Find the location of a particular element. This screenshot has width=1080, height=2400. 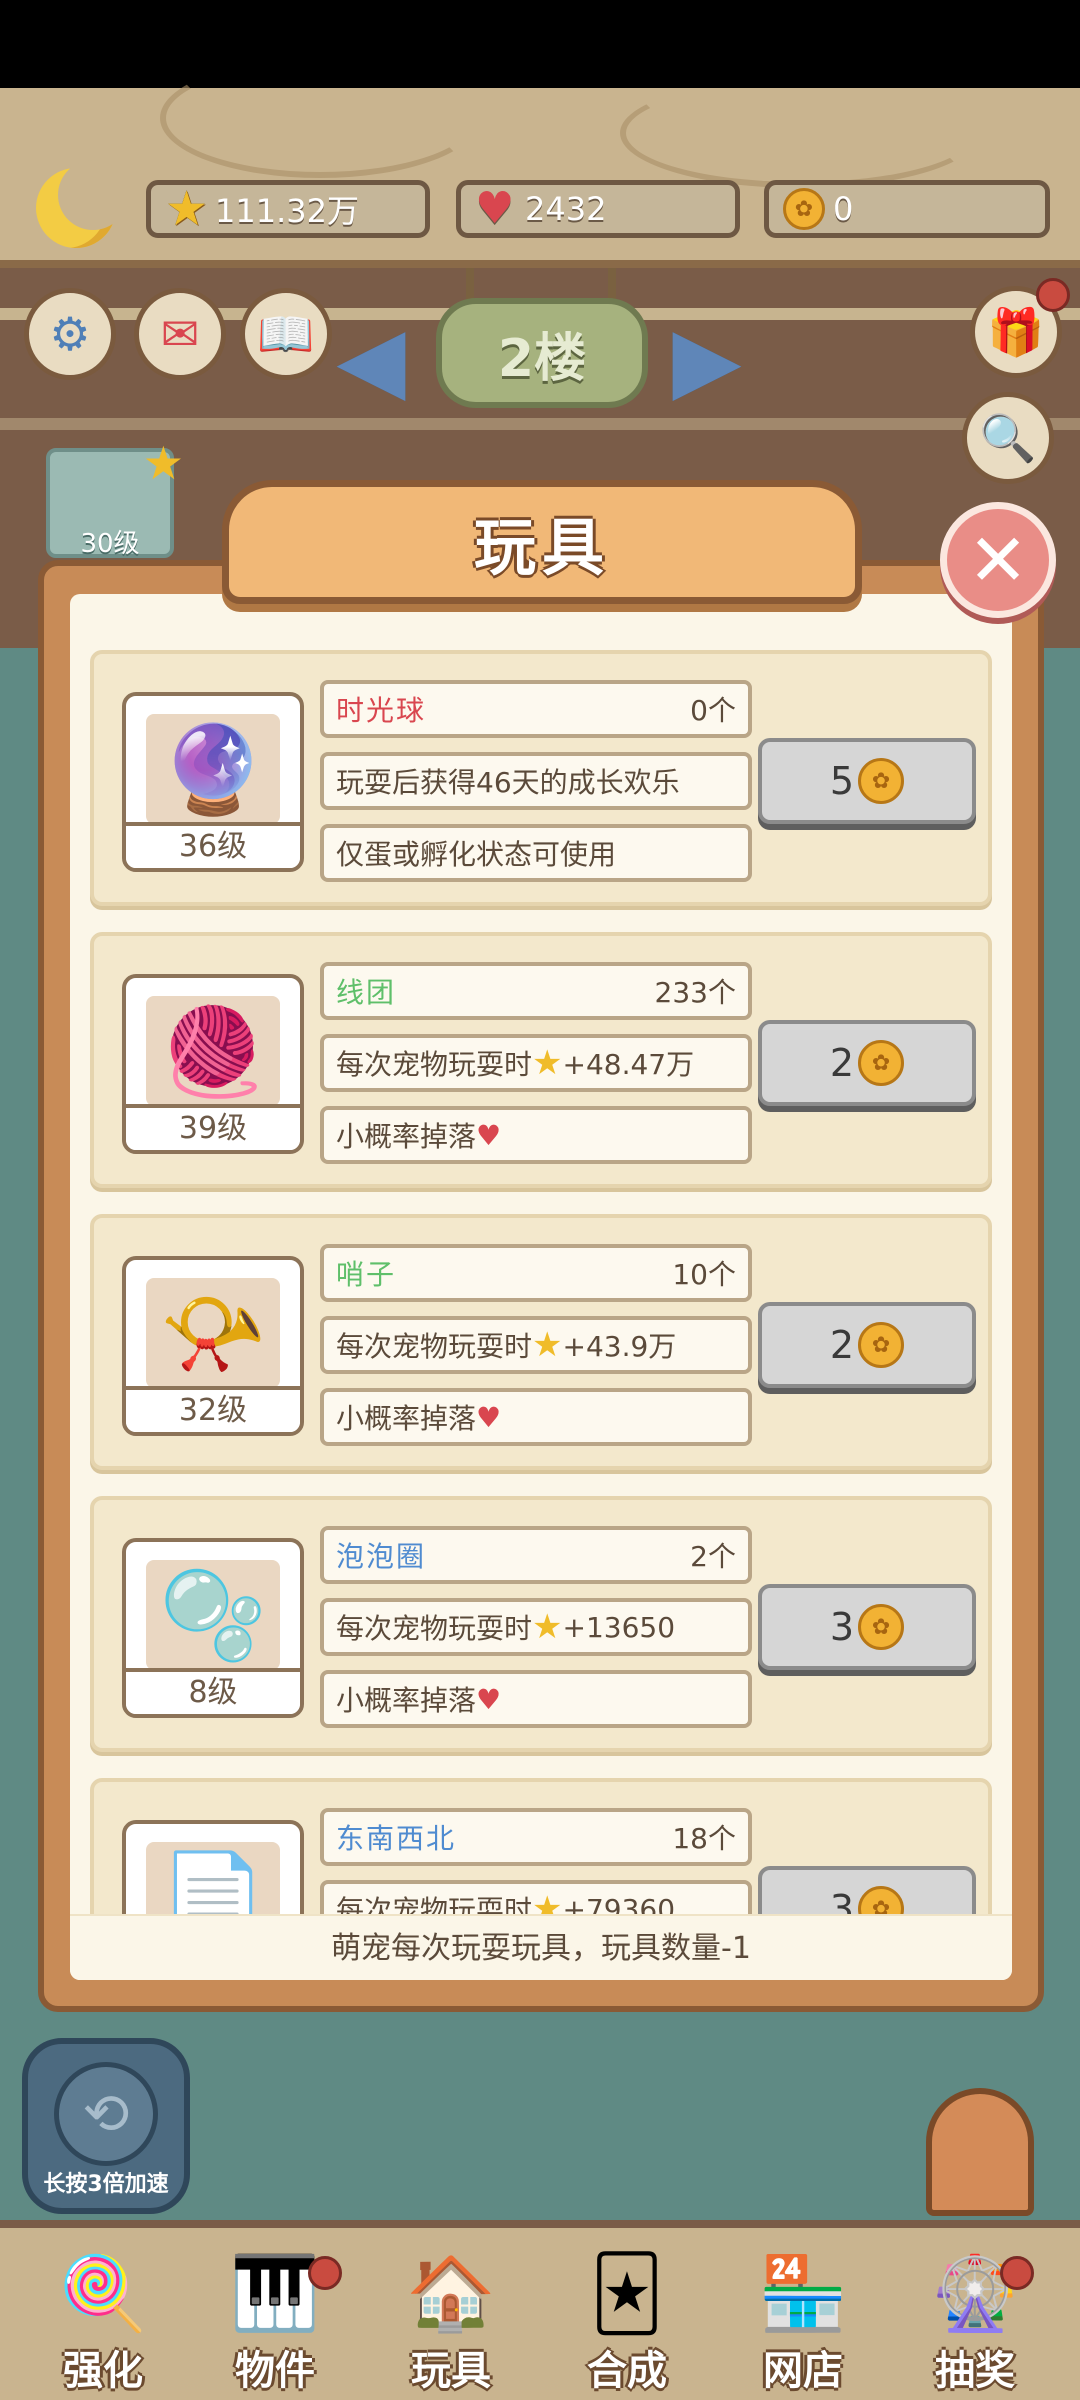

status-bar is located at coordinates (540, 44).